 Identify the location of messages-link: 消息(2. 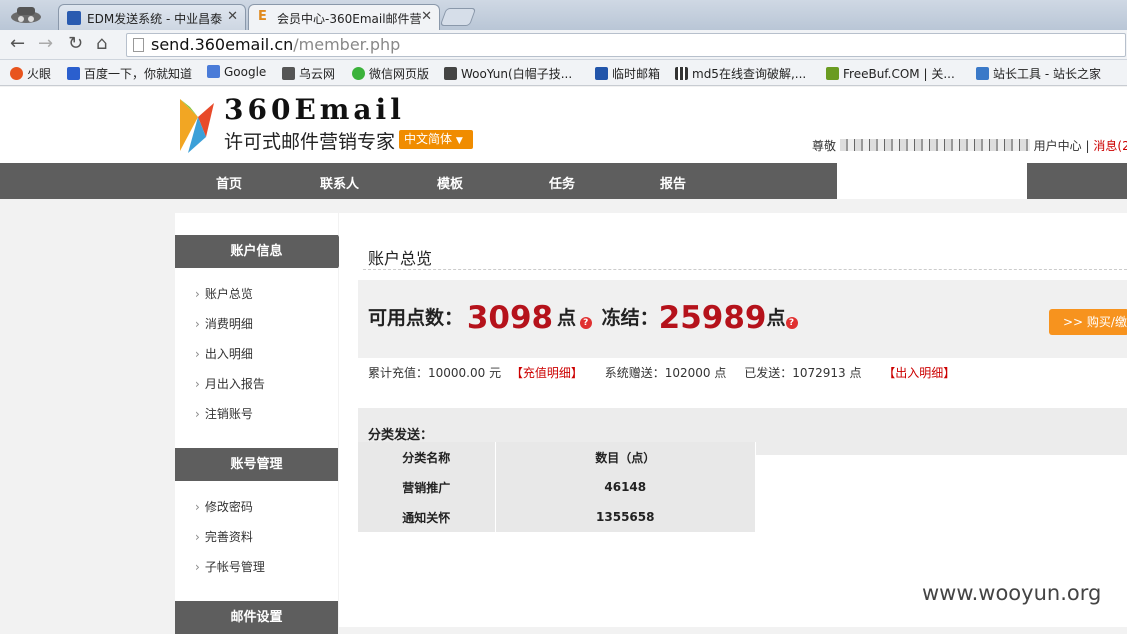
(1110, 146).